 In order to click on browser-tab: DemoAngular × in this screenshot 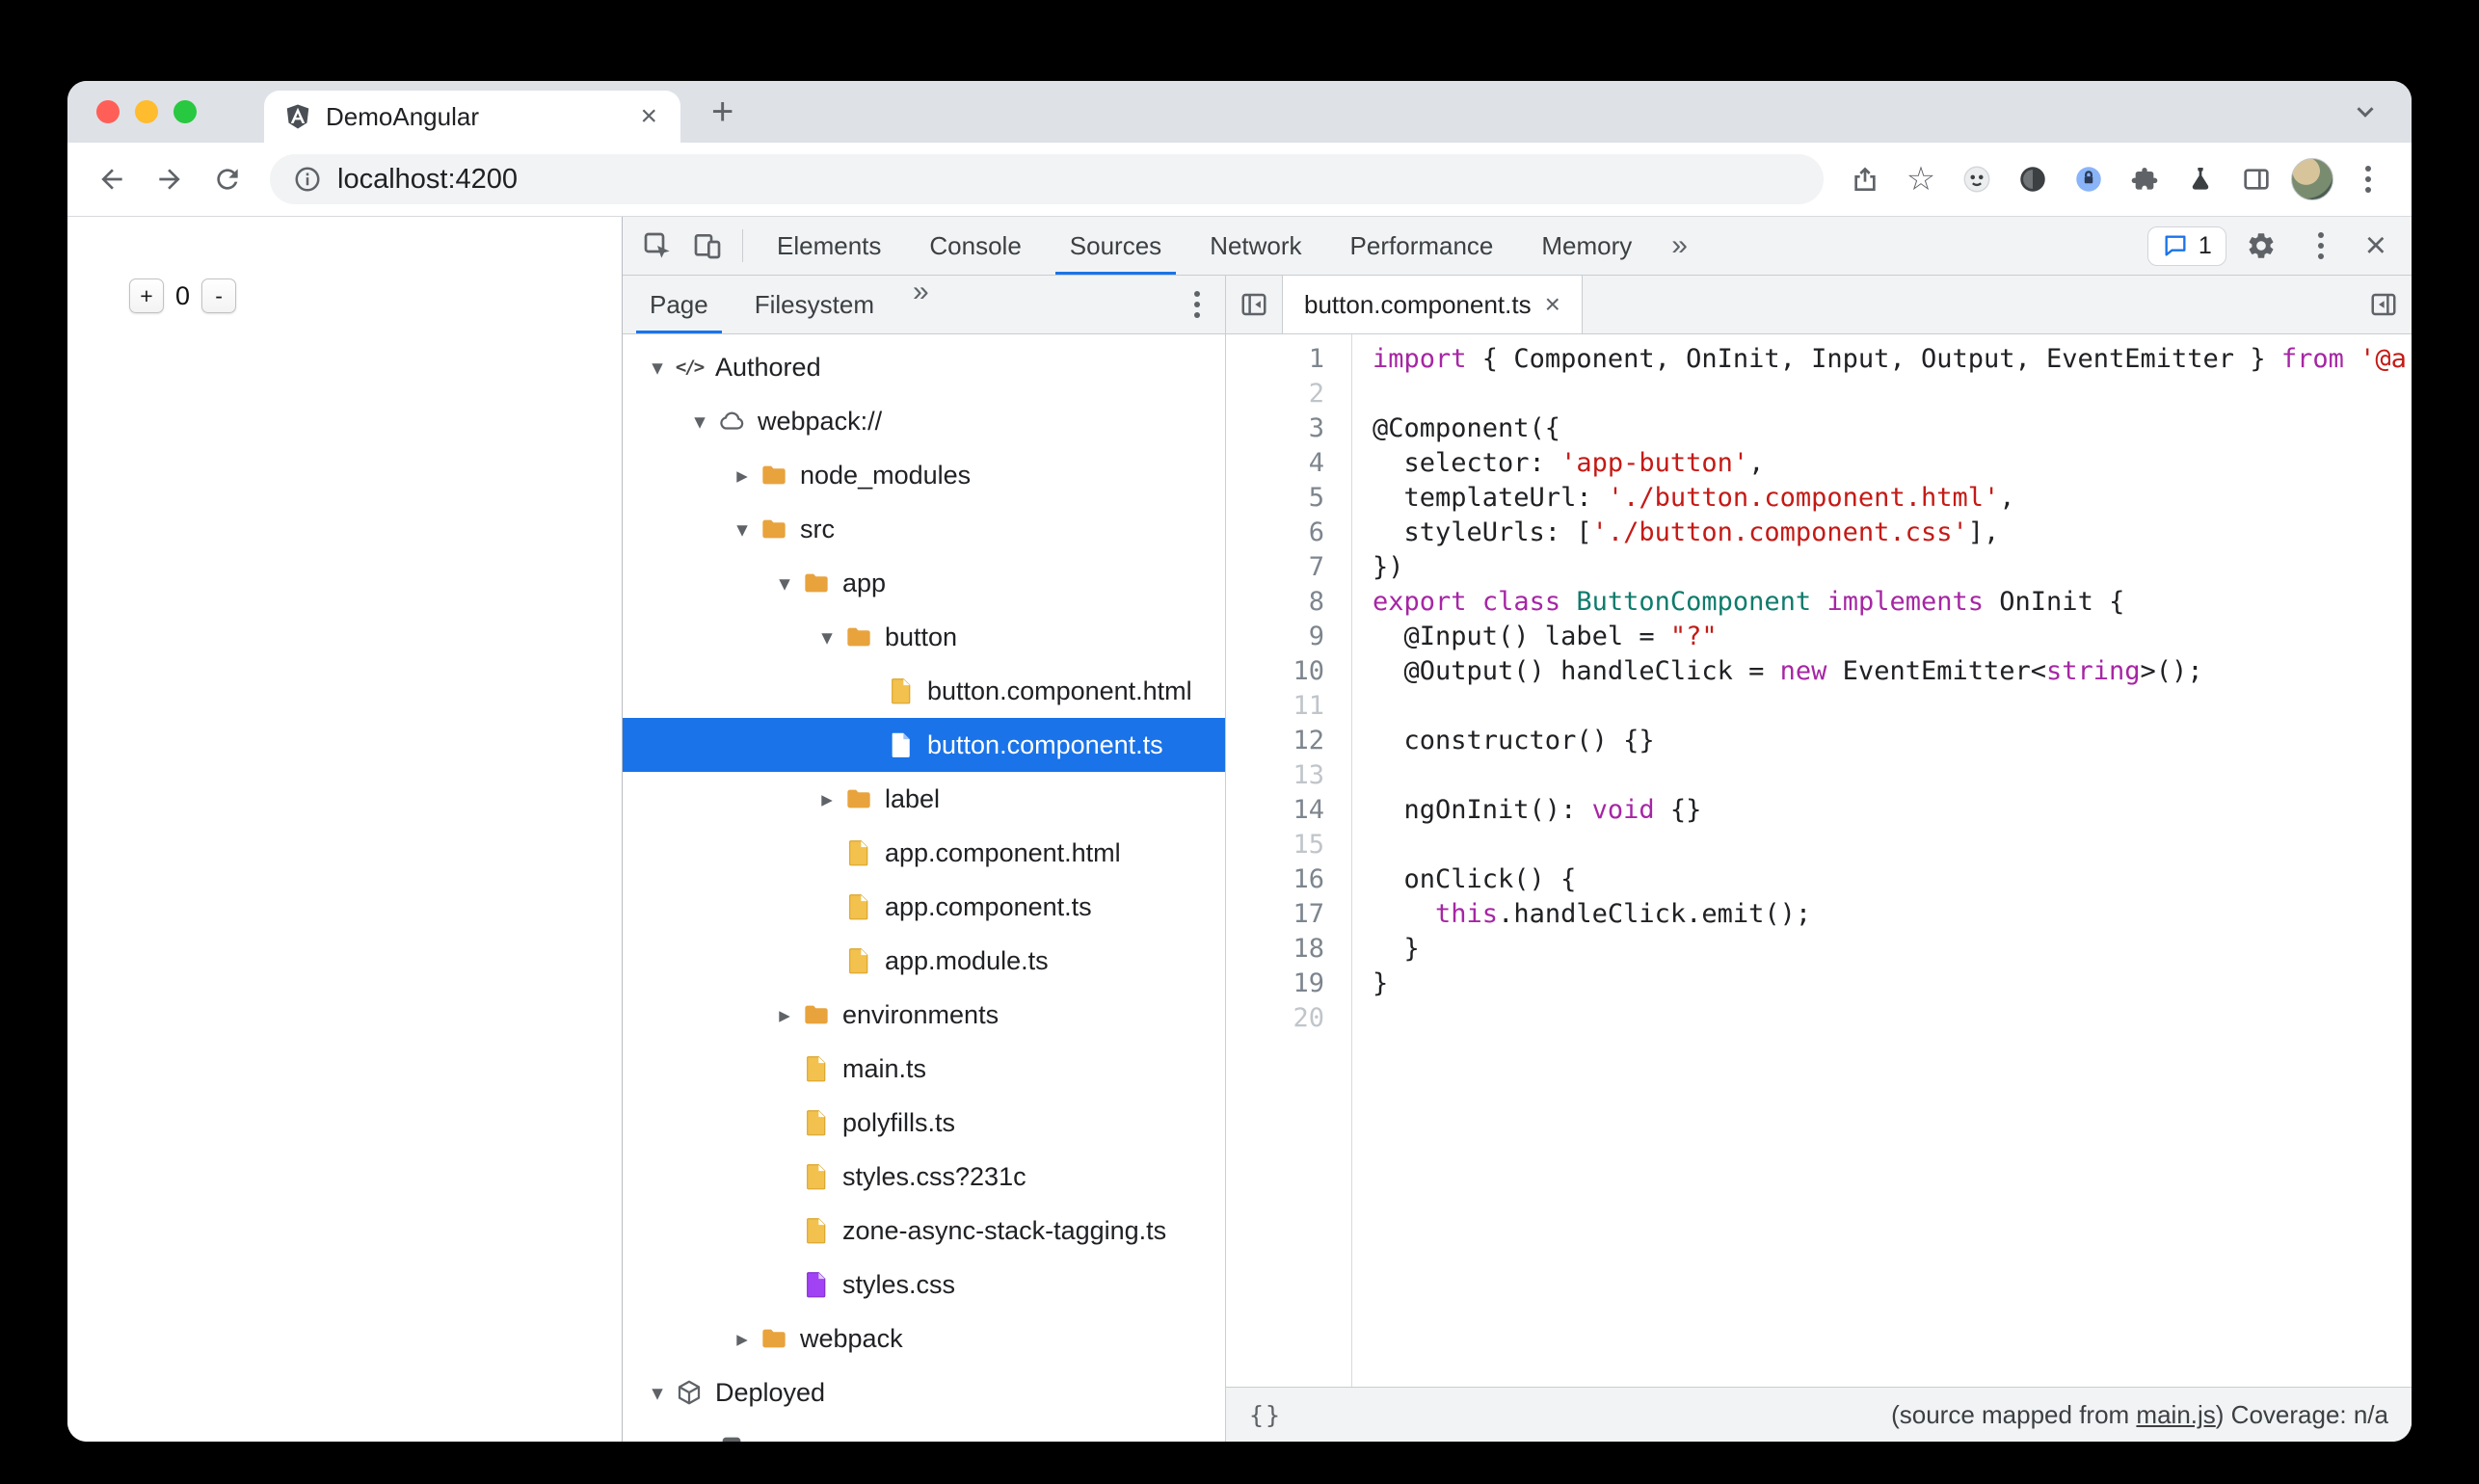, I will do `click(472, 117)`.